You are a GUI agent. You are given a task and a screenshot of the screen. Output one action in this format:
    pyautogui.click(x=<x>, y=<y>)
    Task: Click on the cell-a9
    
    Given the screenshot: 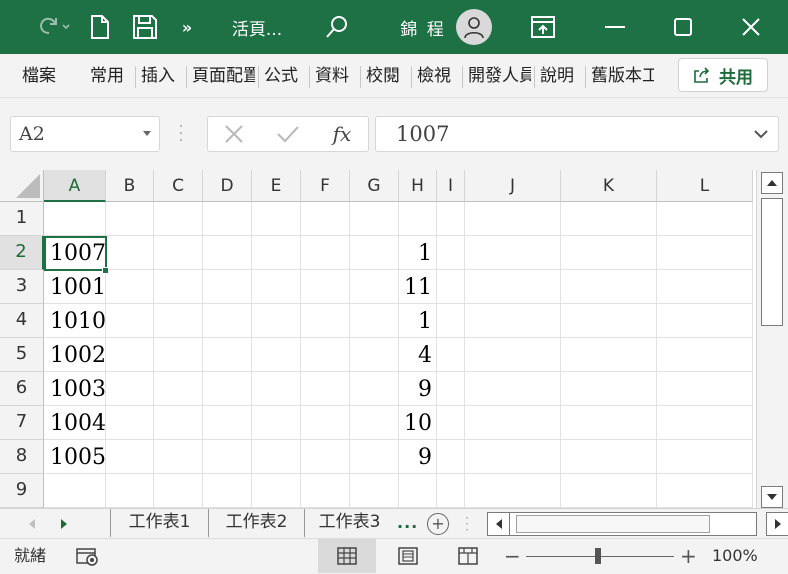 What is the action you would take?
    pyautogui.click(x=75, y=491)
    